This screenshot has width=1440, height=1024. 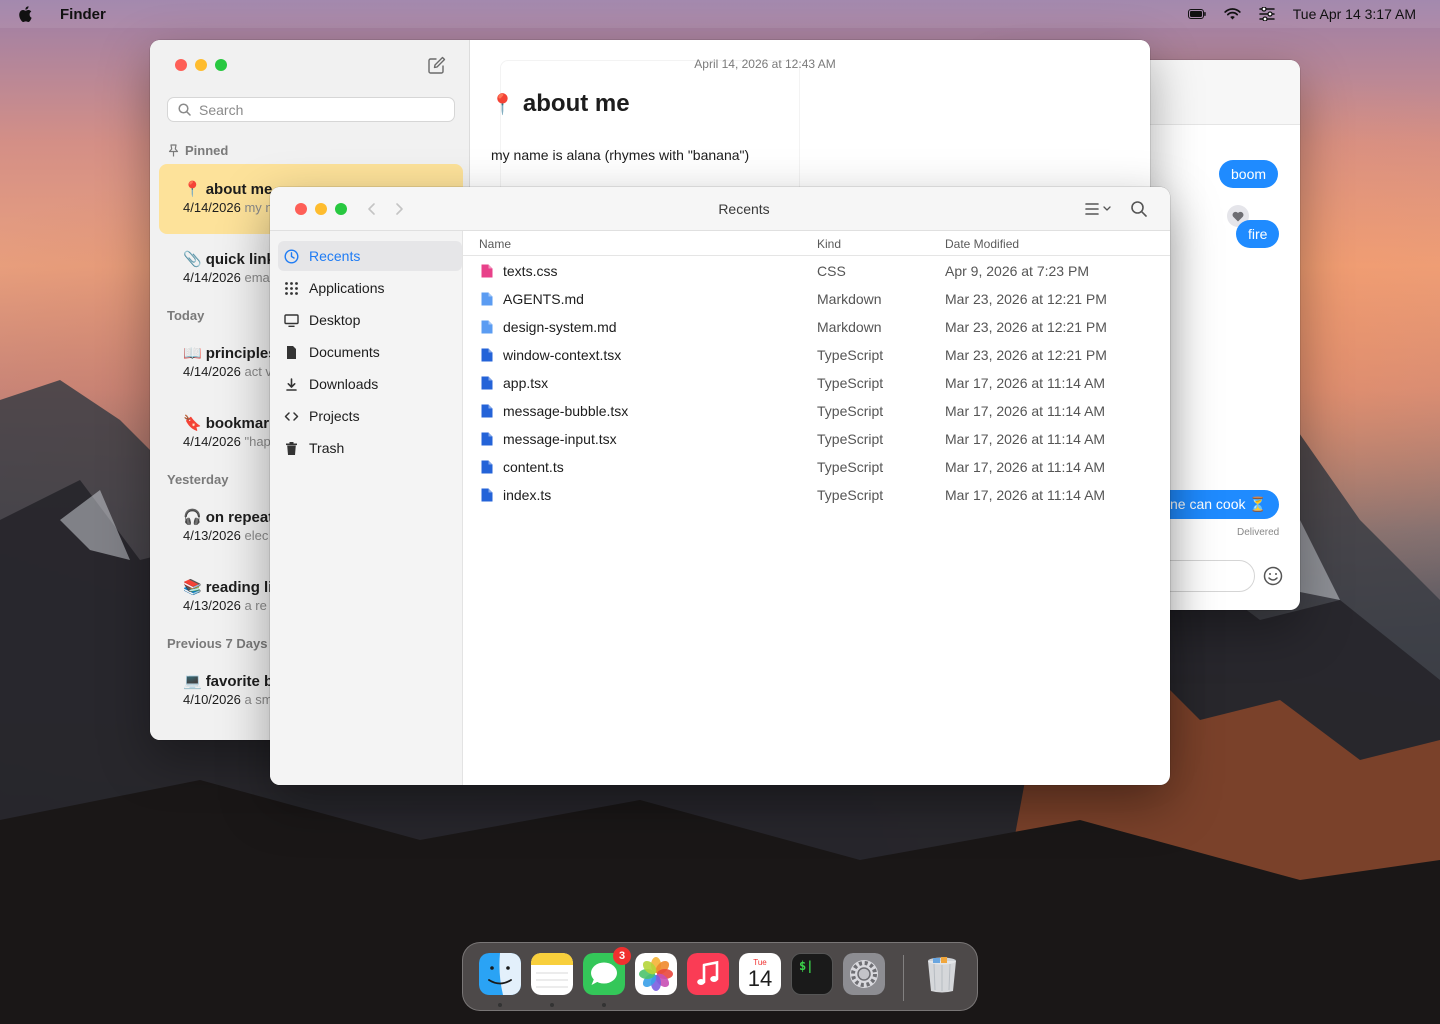 I want to click on sidebar-item-applications: Applications, so click(x=370, y=288).